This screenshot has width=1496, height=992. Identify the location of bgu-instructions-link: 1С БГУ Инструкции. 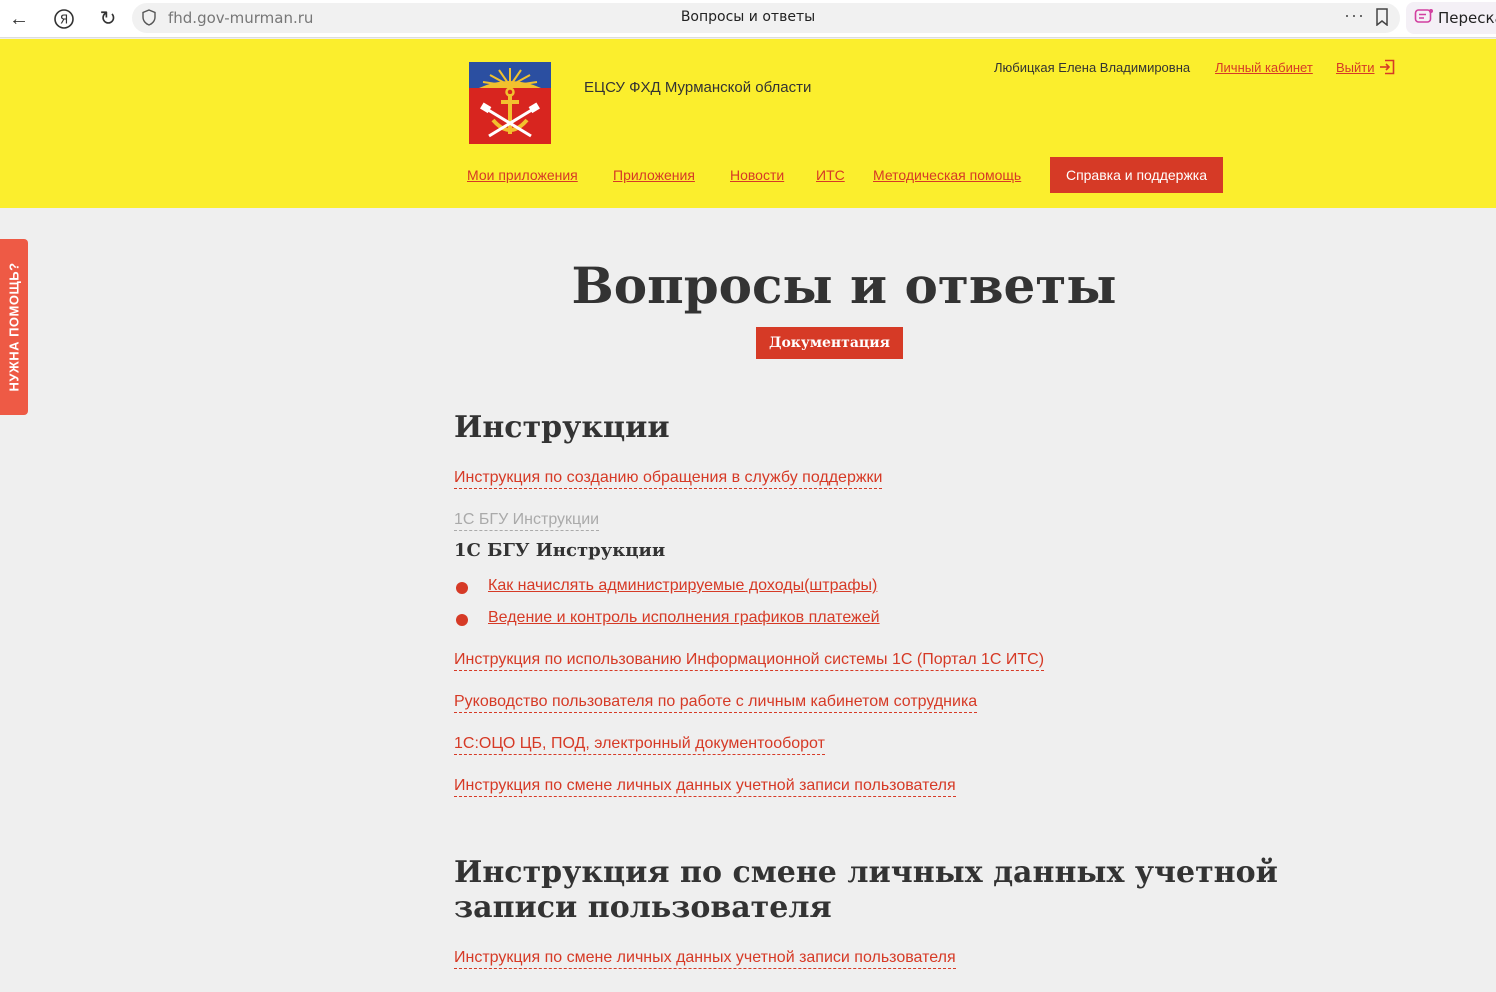
(527, 520).